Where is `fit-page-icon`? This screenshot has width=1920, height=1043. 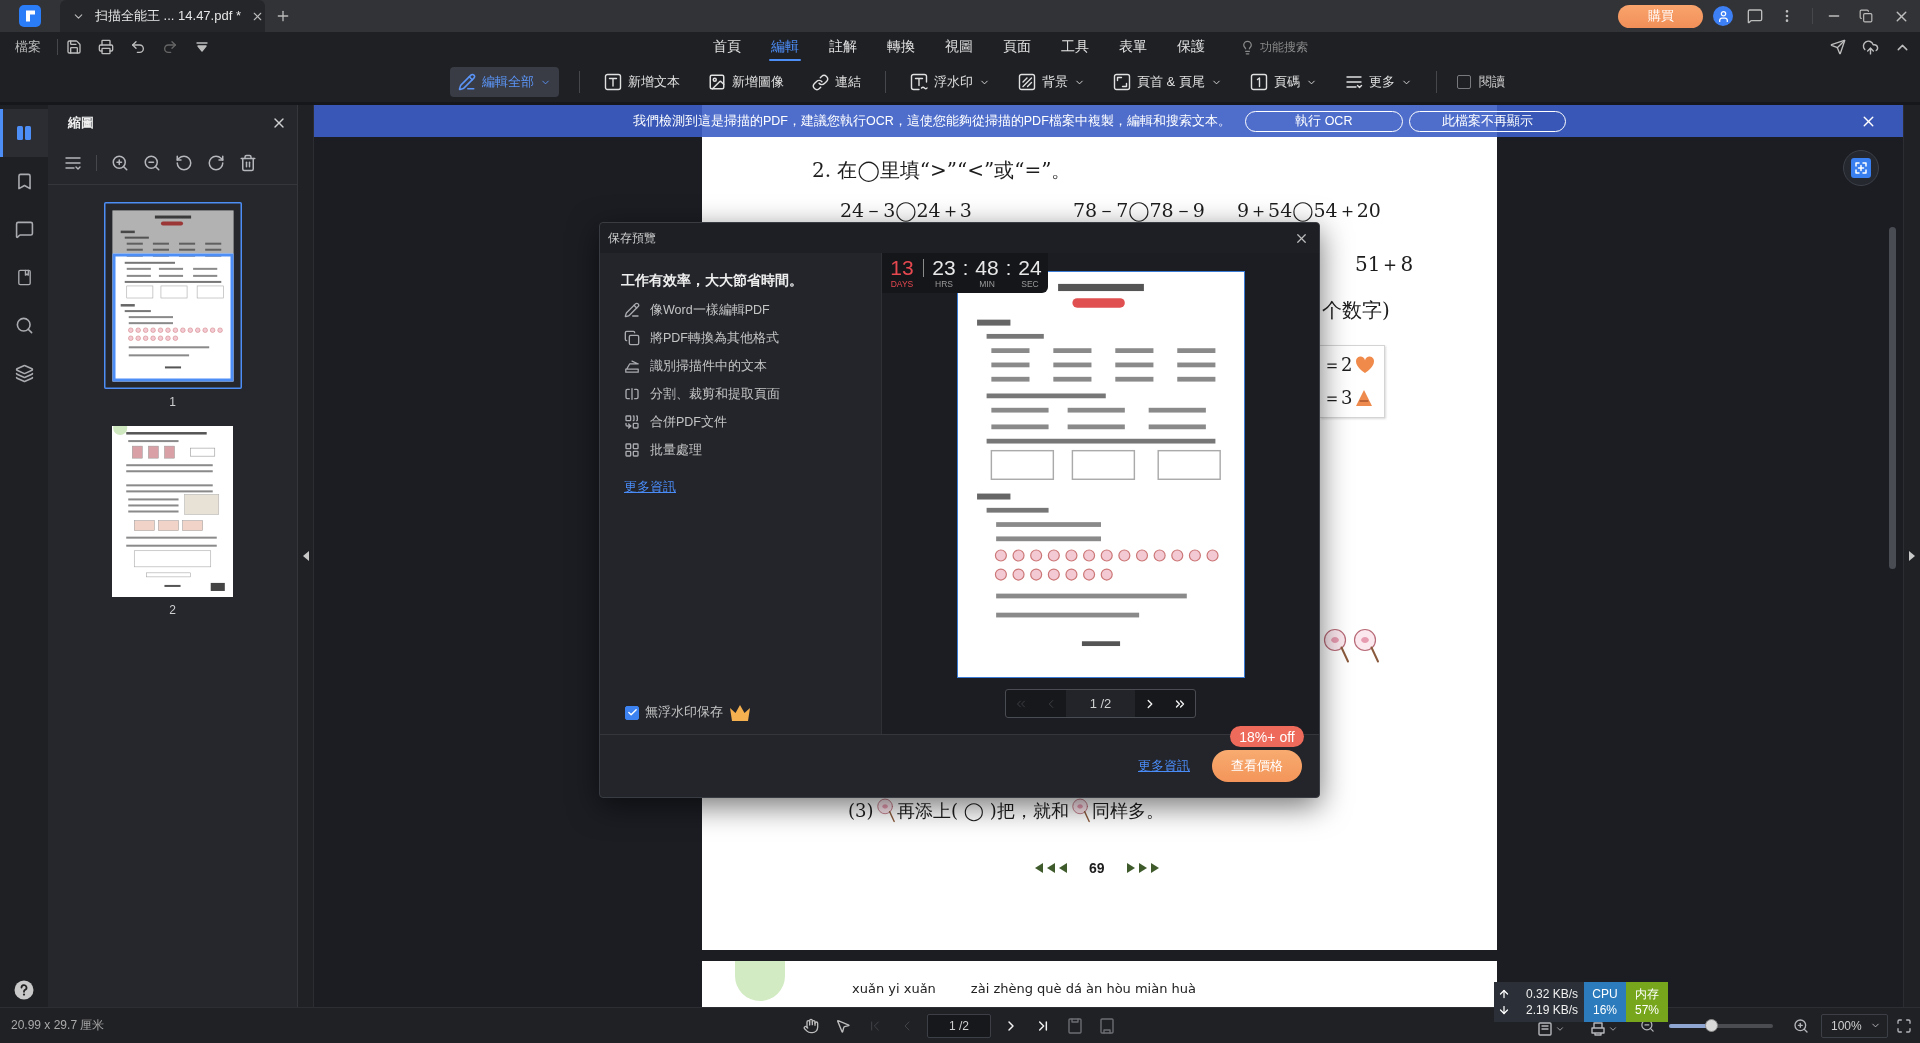 fit-page-icon is located at coordinates (1904, 1025).